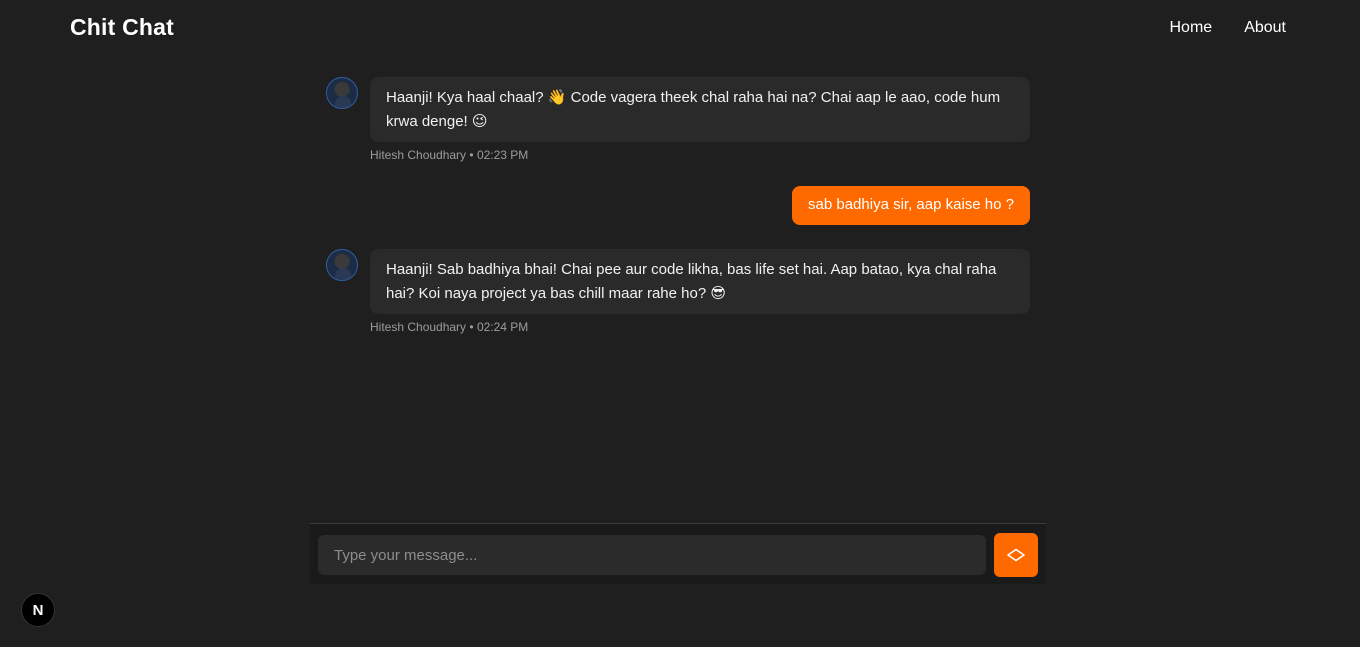  Describe the element at coordinates (38, 610) in the screenshot. I see `dev-tools-badge: N` at that location.